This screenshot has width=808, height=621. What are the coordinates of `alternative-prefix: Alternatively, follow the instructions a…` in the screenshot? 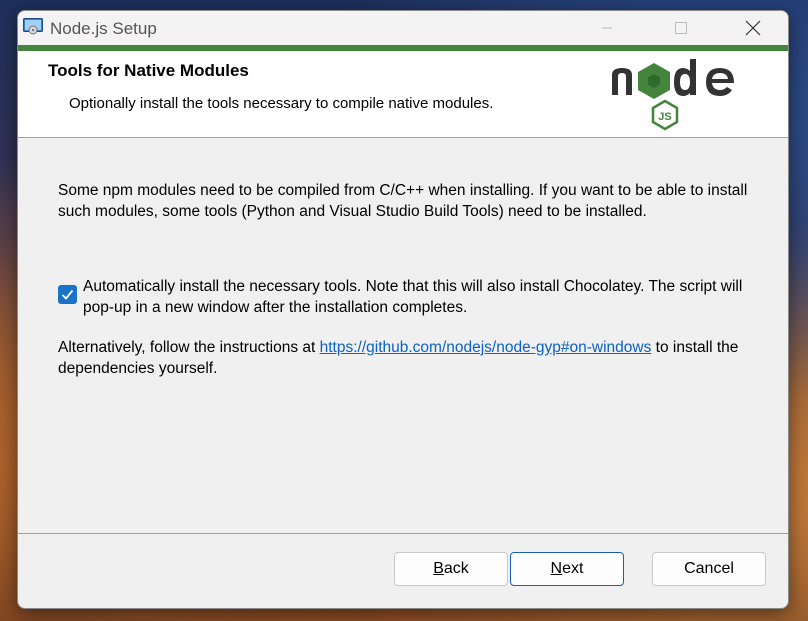 It's located at (189, 347).